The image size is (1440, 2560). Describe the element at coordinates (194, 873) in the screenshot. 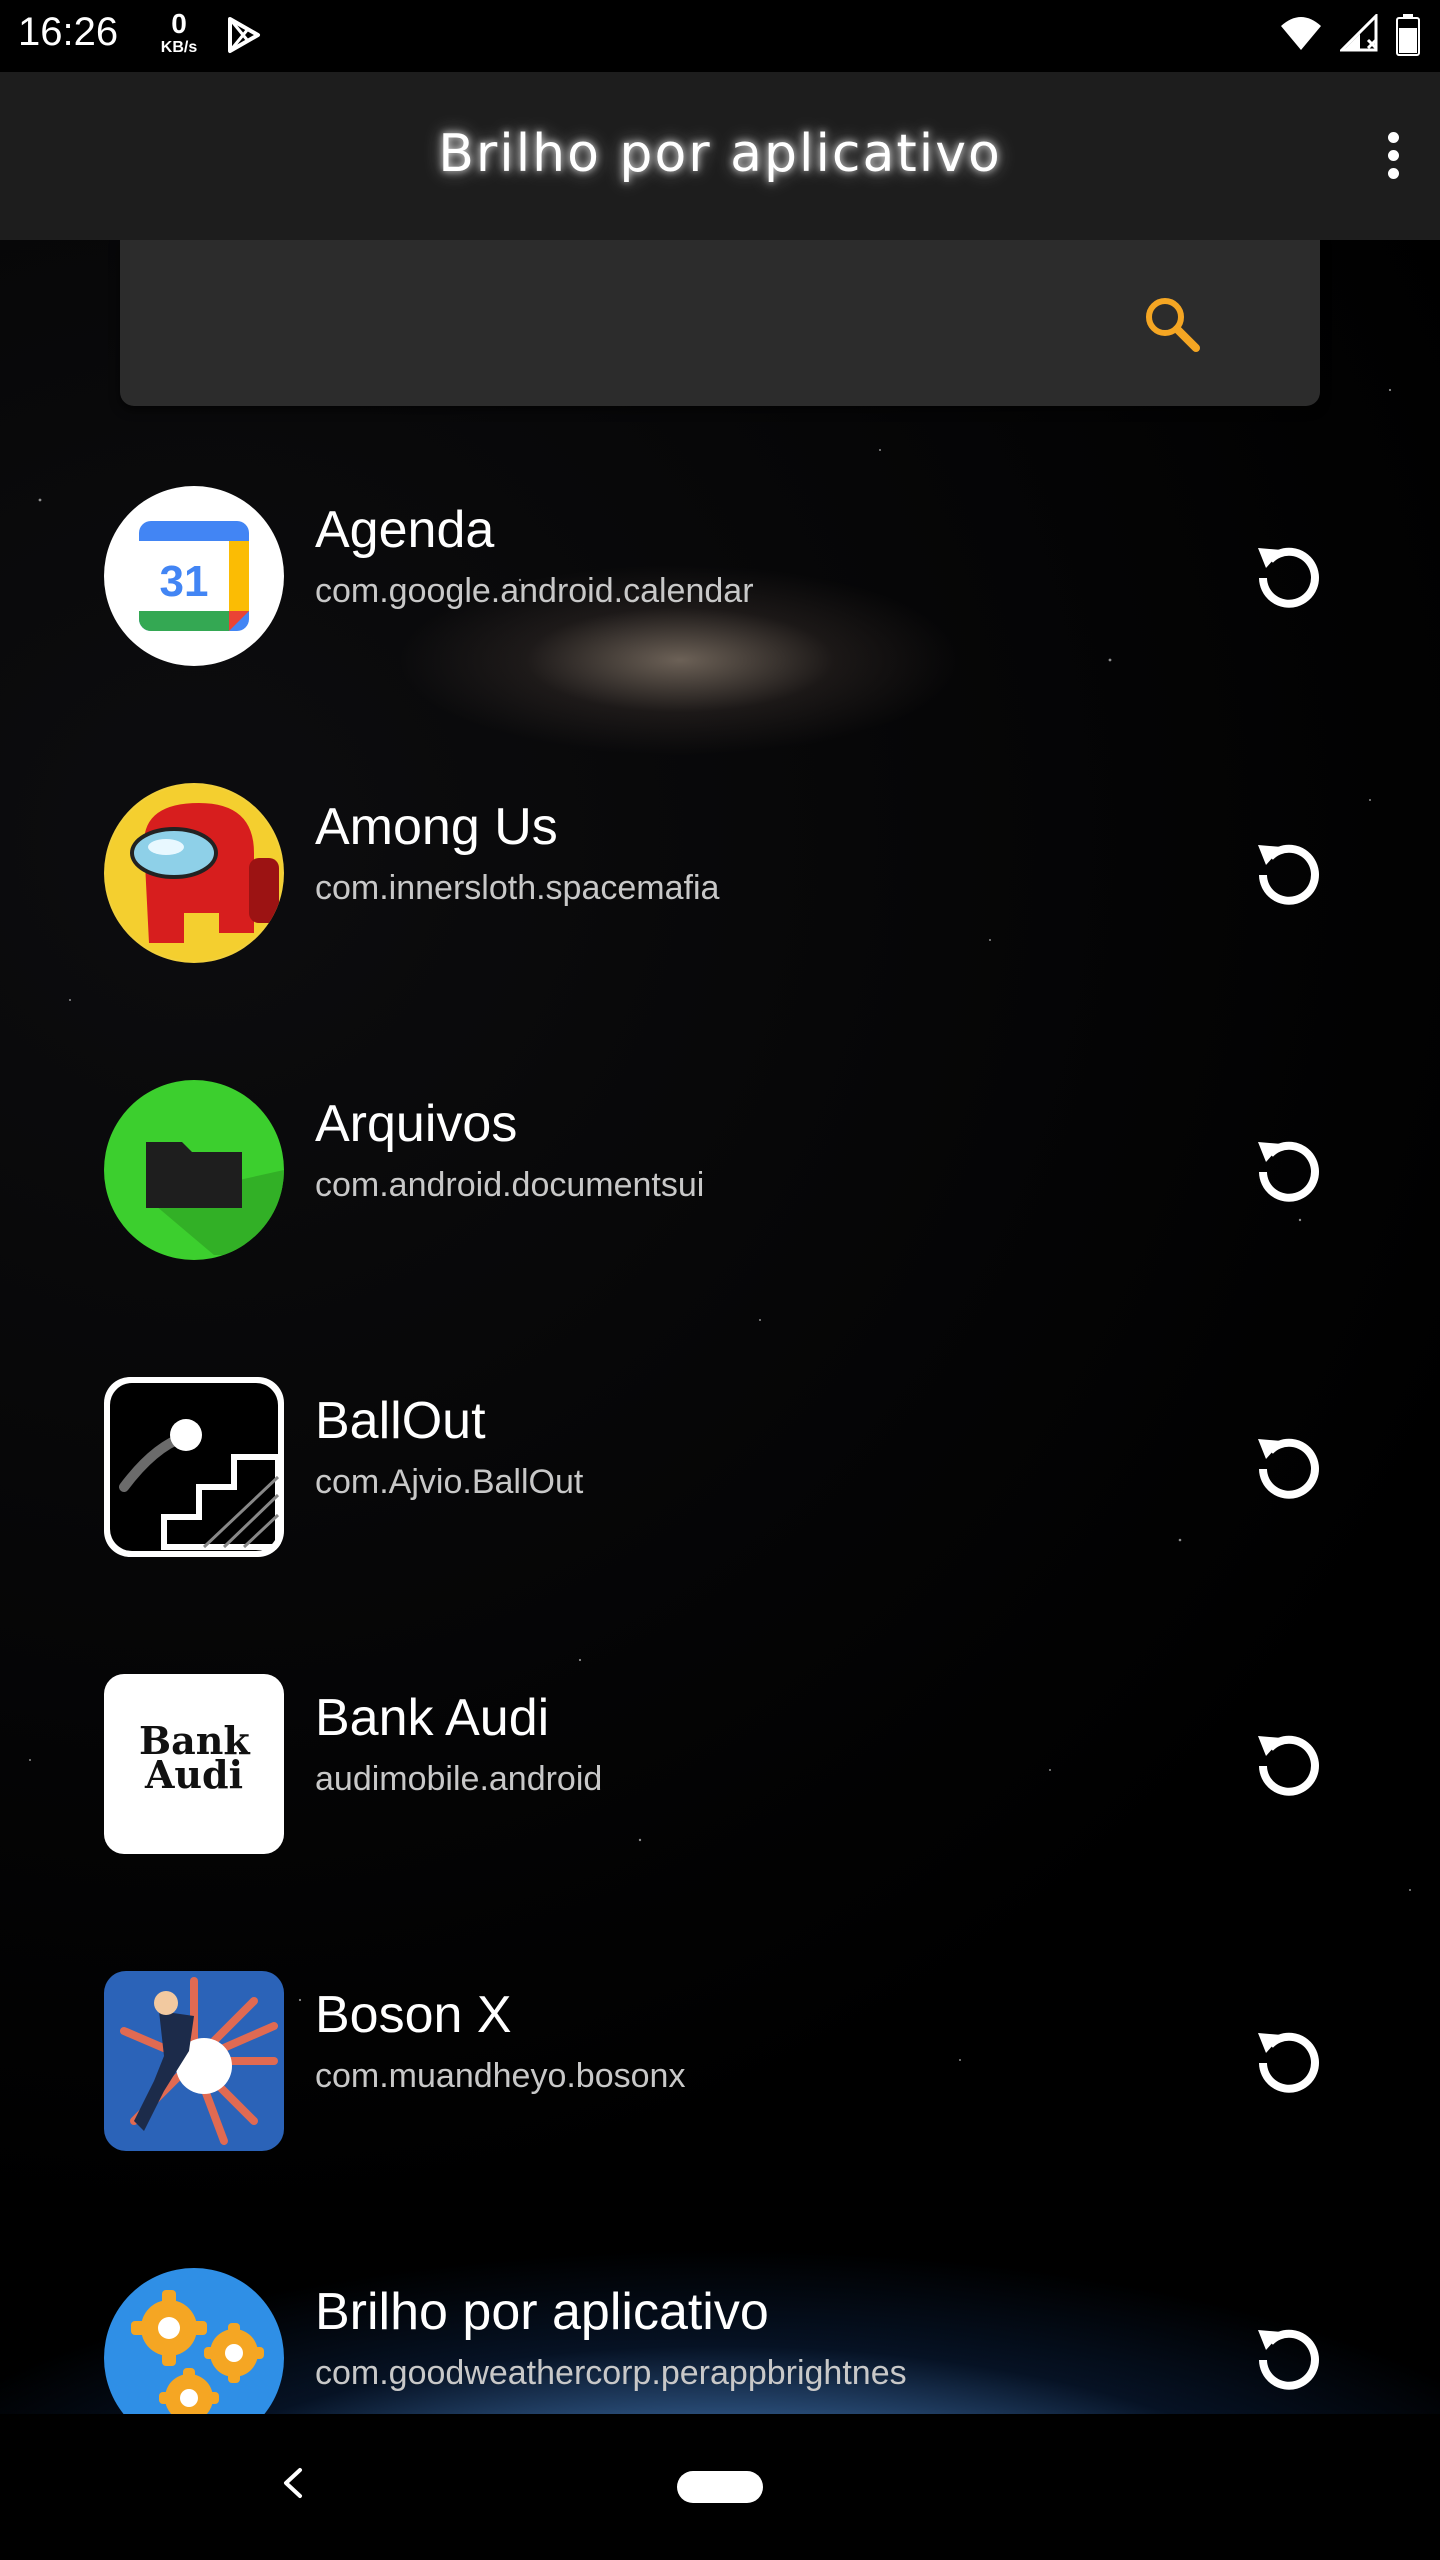

I see `among-us-icon` at that location.